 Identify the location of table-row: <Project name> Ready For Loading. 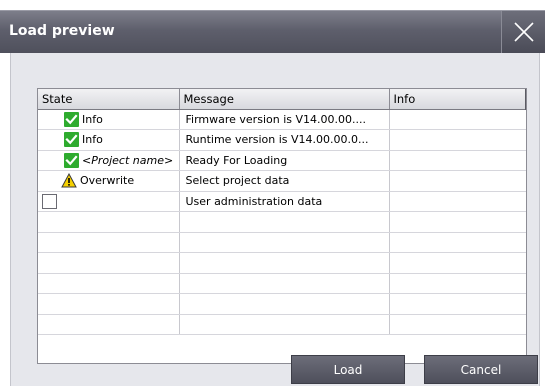
(282, 160).